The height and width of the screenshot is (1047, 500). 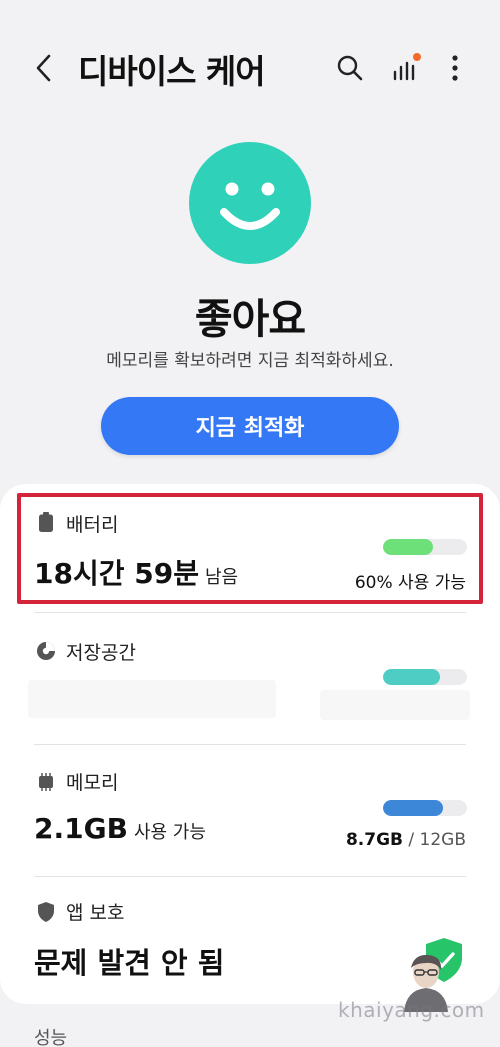 I want to click on storage-bar, so click(x=425, y=677).